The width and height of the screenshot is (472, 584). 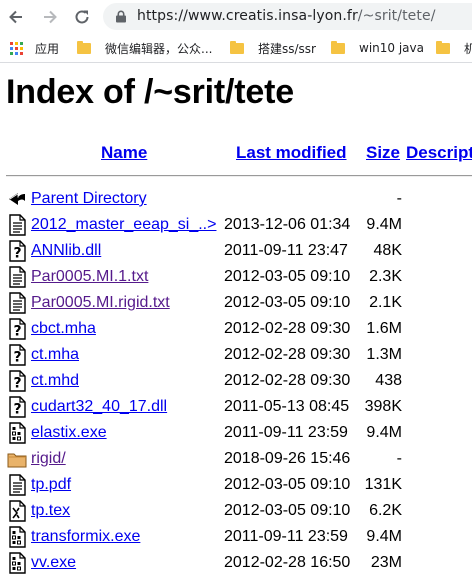 What do you see at coordinates (287, 562) in the screenshot?
I see `last-modified-cell: 2012-02-28 16:50` at bounding box center [287, 562].